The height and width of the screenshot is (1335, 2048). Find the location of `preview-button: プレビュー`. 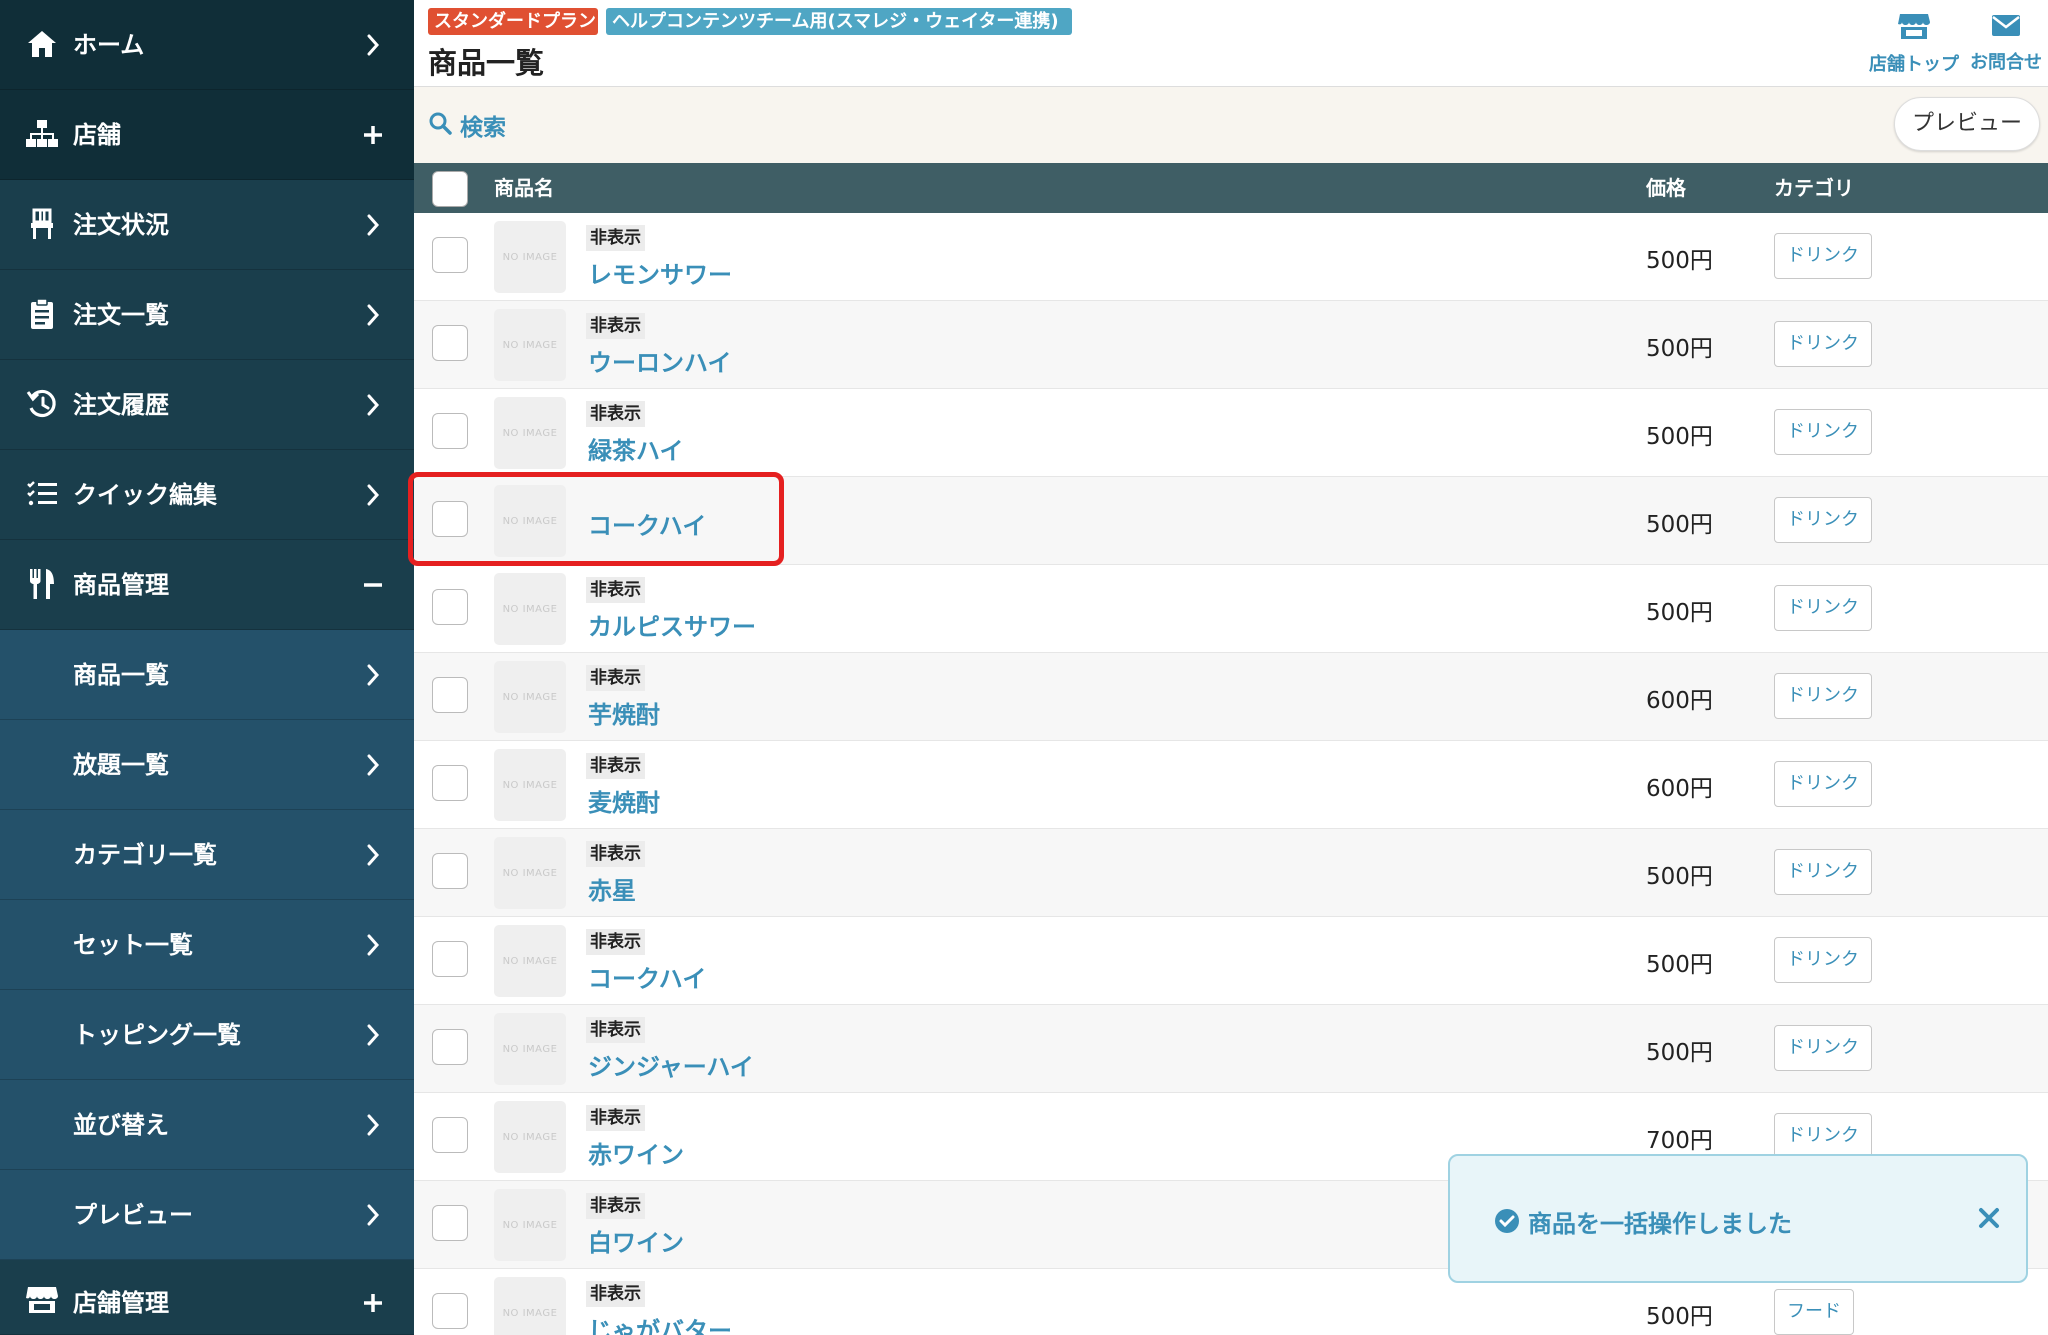

preview-button: プレビュー is located at coordinates (1967, 124).